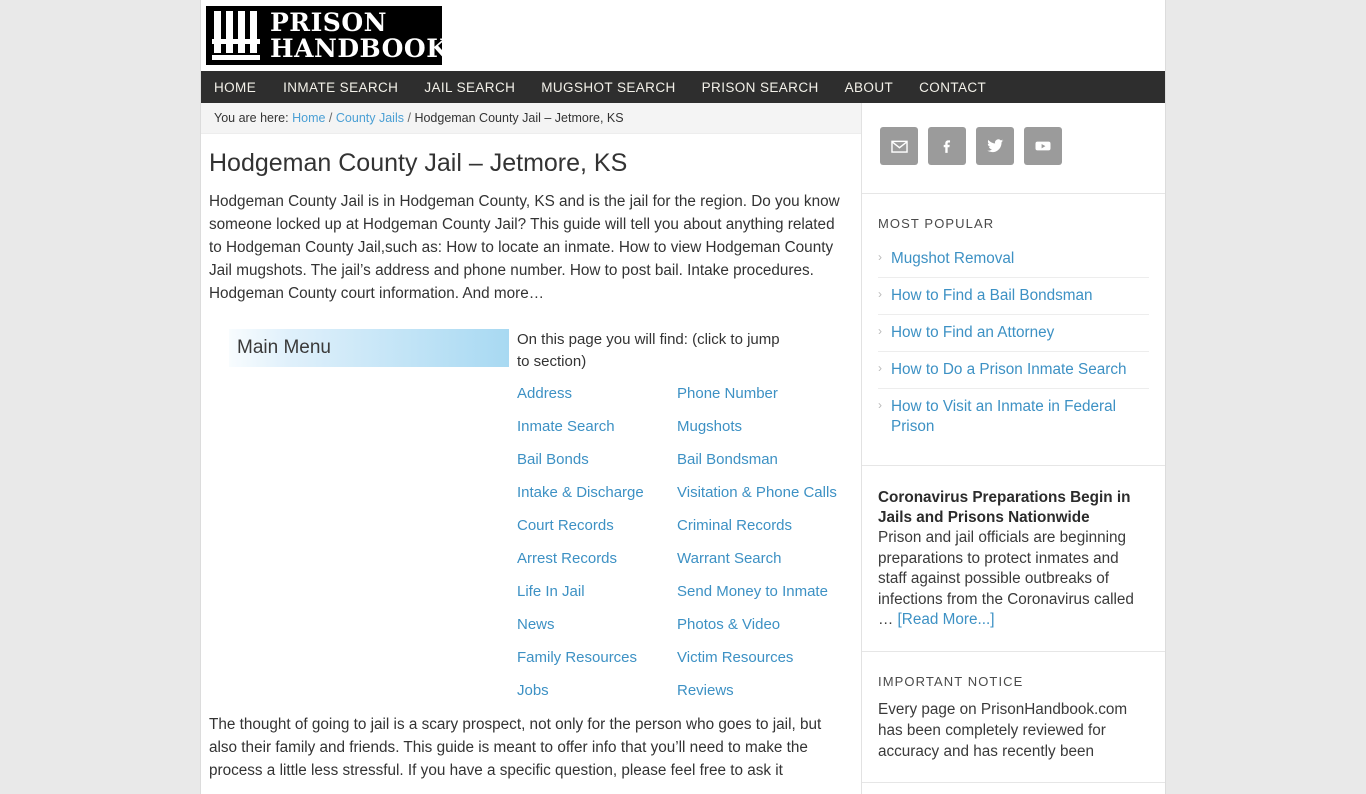 The width and height of the screenshot is (1366, 794). Describe the element at coordinates (727, 393) in the screenshot. I see `jump-link: Phone Number` at that location.